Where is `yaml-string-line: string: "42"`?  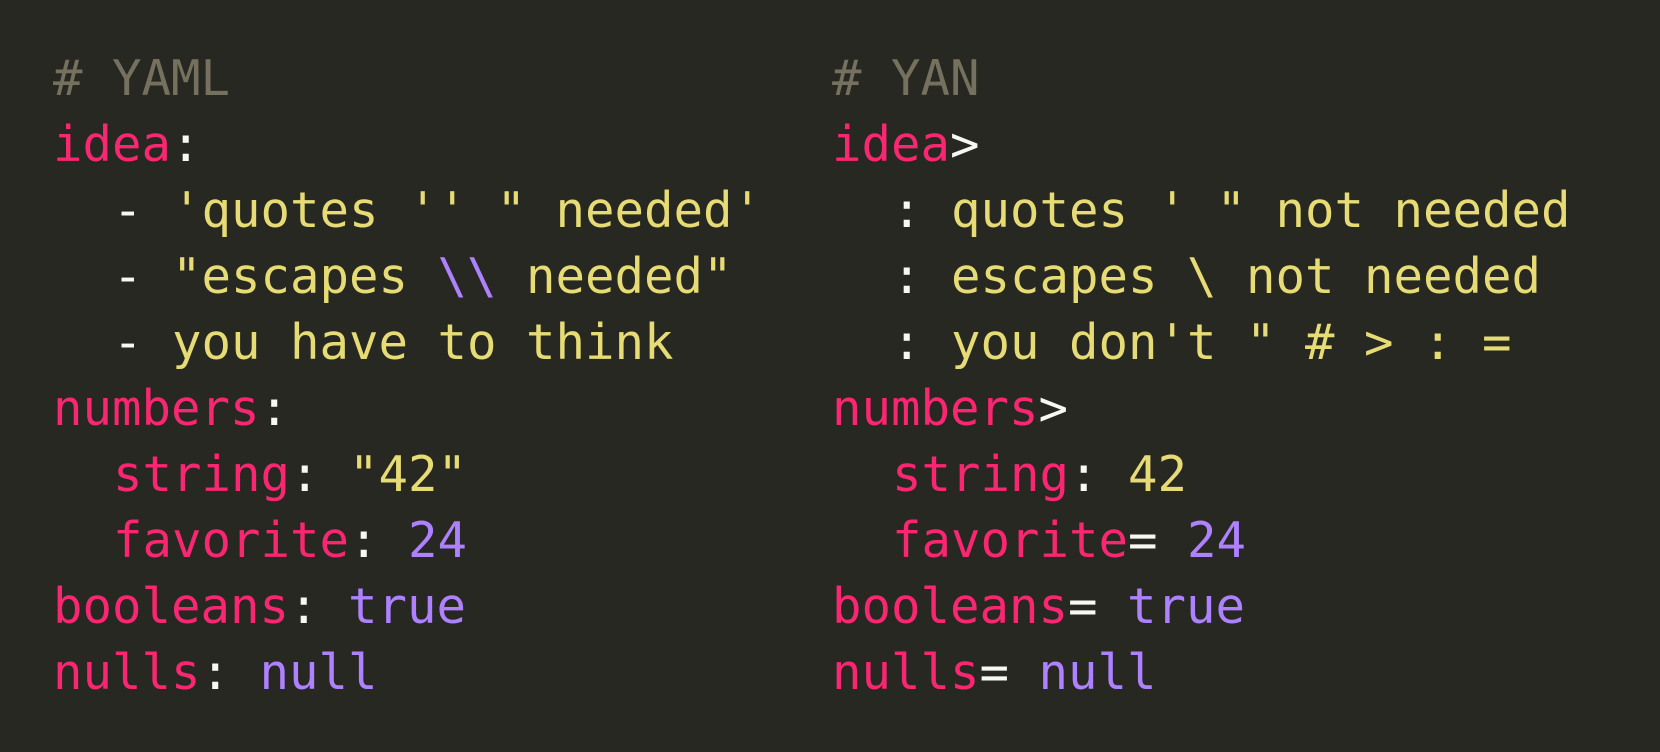 yaml-string-line: string: "42" is located at coordinates (407, 475).